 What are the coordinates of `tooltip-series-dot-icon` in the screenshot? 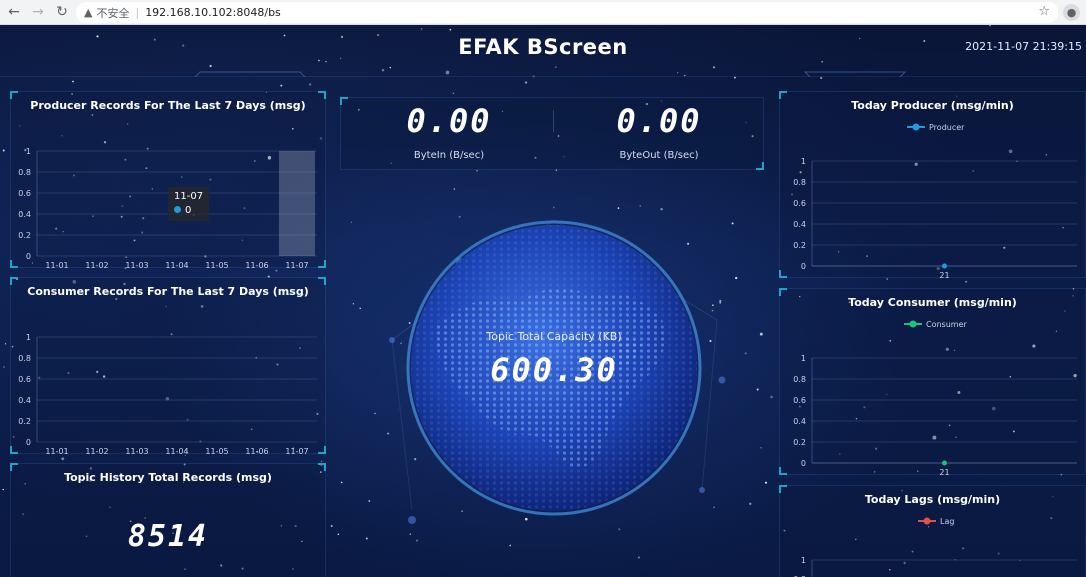 It's located at (177, 209).